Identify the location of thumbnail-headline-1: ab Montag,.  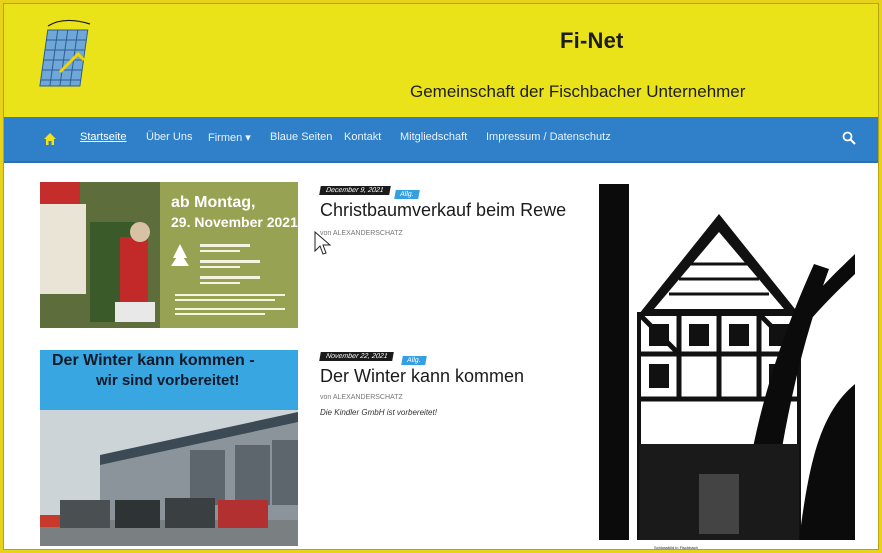
(213, 202).